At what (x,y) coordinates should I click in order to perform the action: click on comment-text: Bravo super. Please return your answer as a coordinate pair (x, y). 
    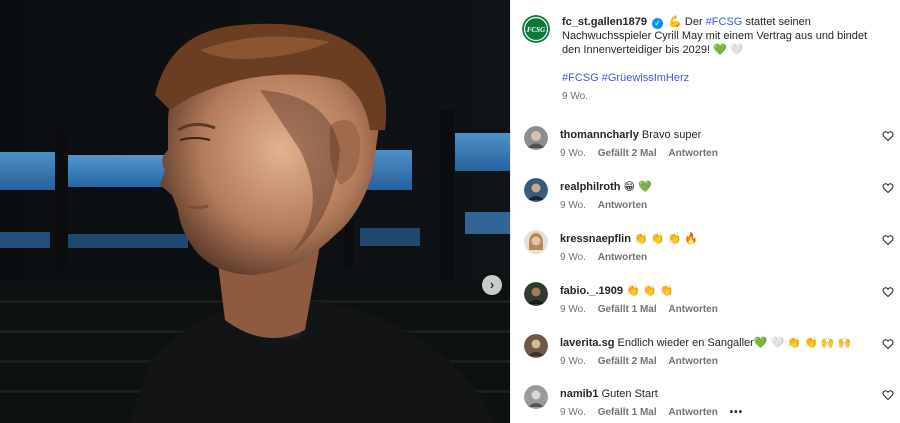
    Looking at the image, I should click on (671, 135).